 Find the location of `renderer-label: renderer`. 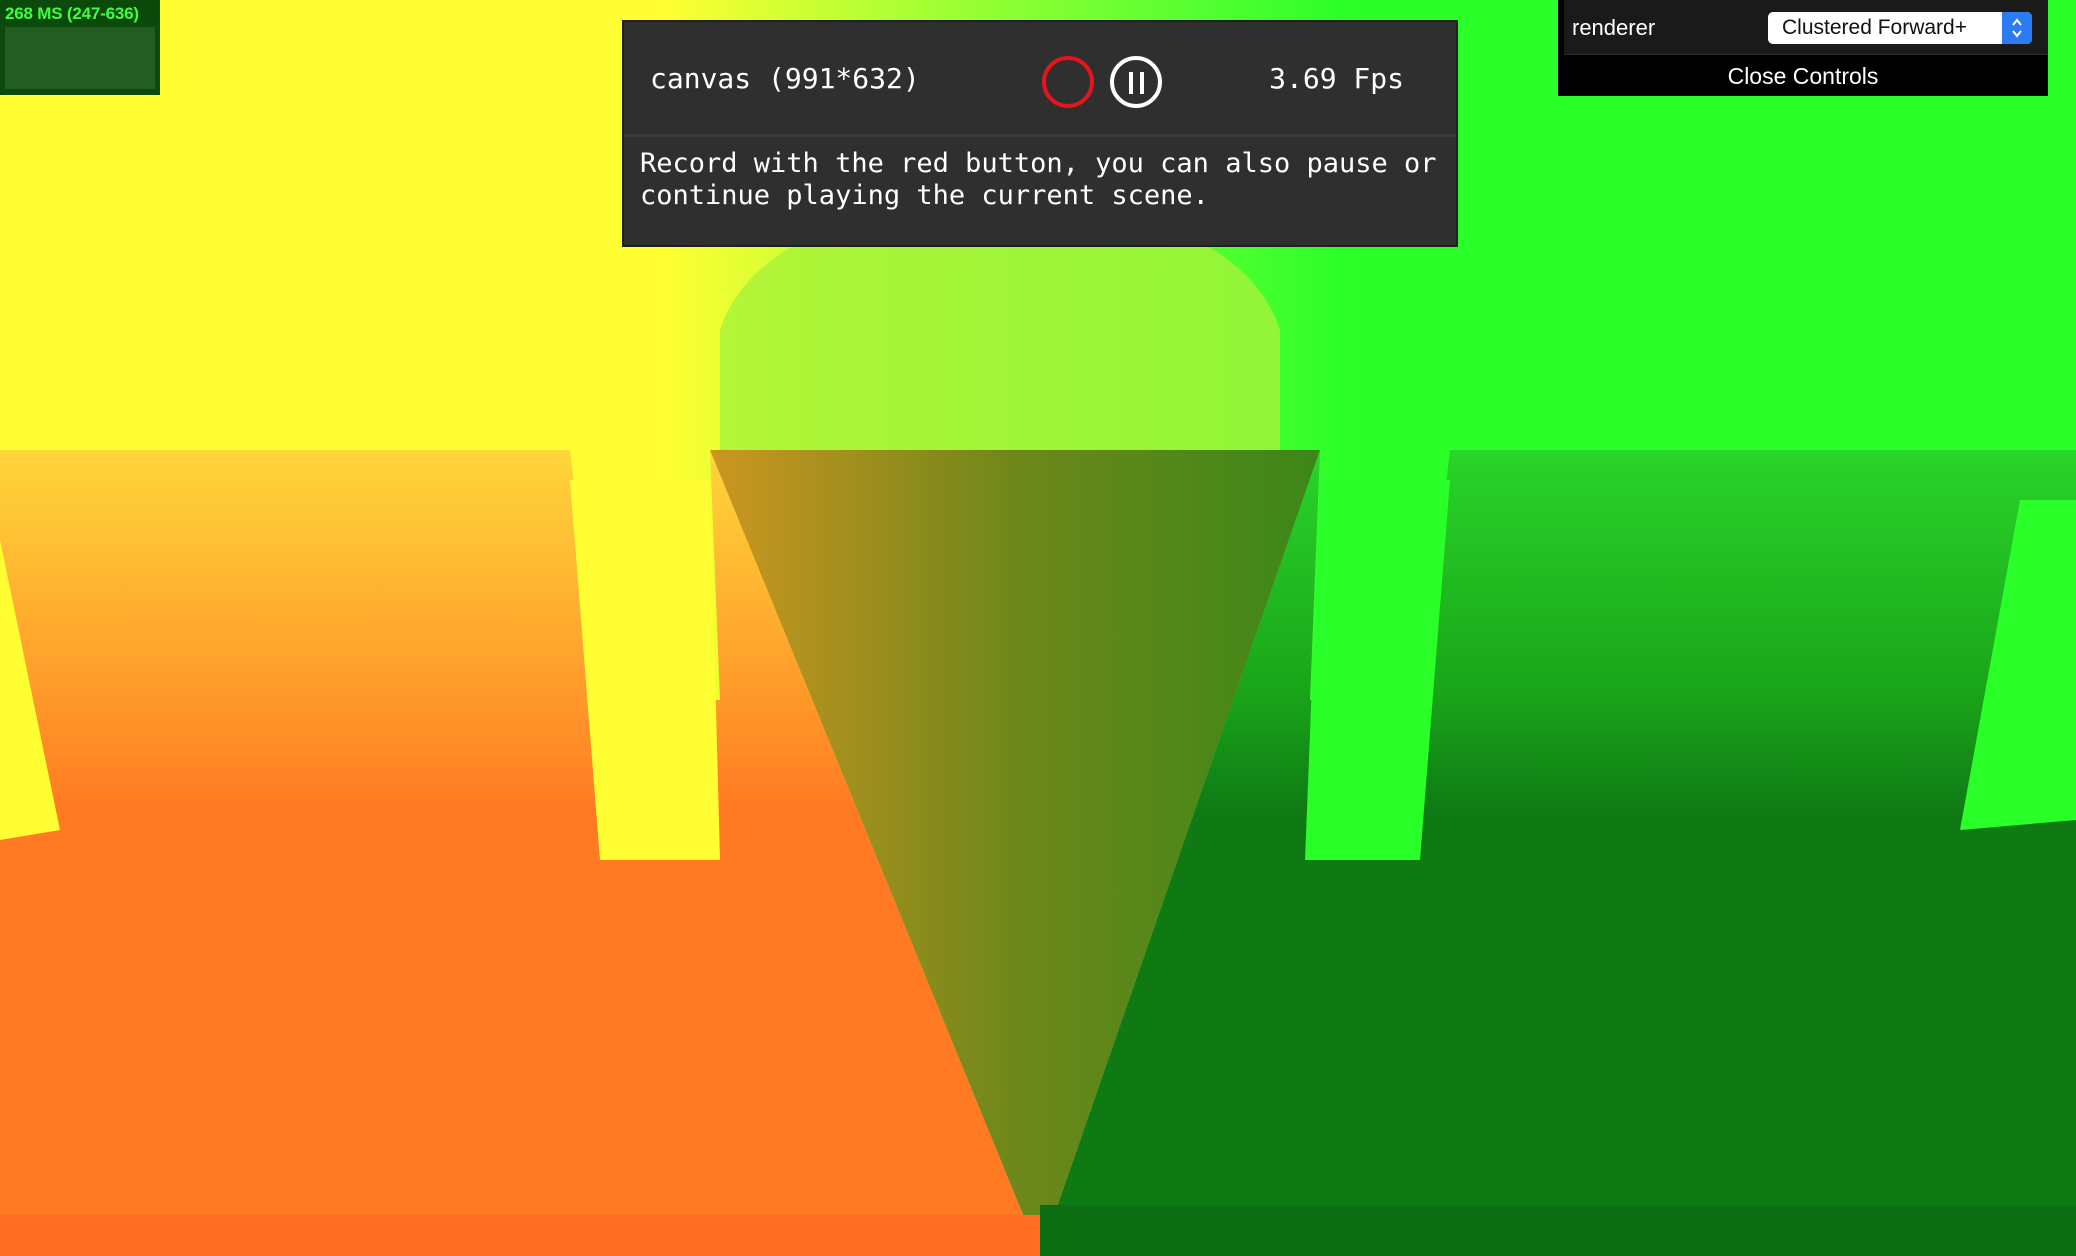

renderer-label: renderer is located at coordinates (1614, 27).